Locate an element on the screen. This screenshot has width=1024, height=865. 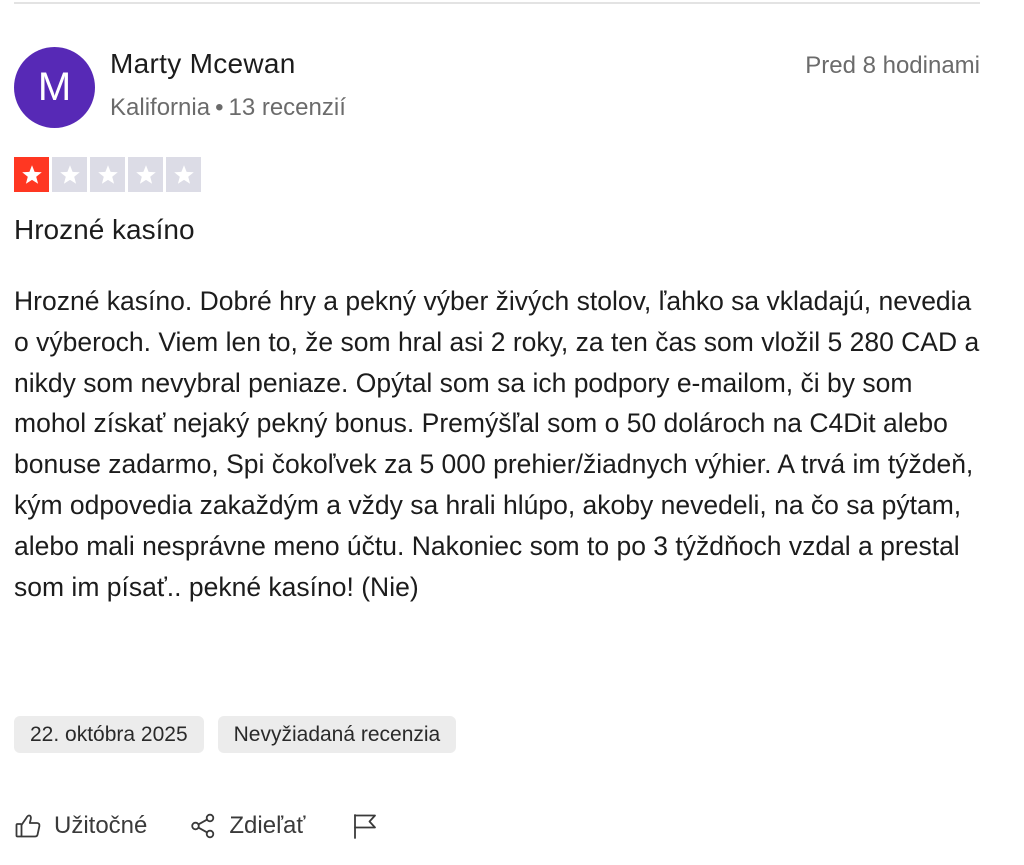
review-time: Pred 8 hodinami is located at coordinates (892, 65).